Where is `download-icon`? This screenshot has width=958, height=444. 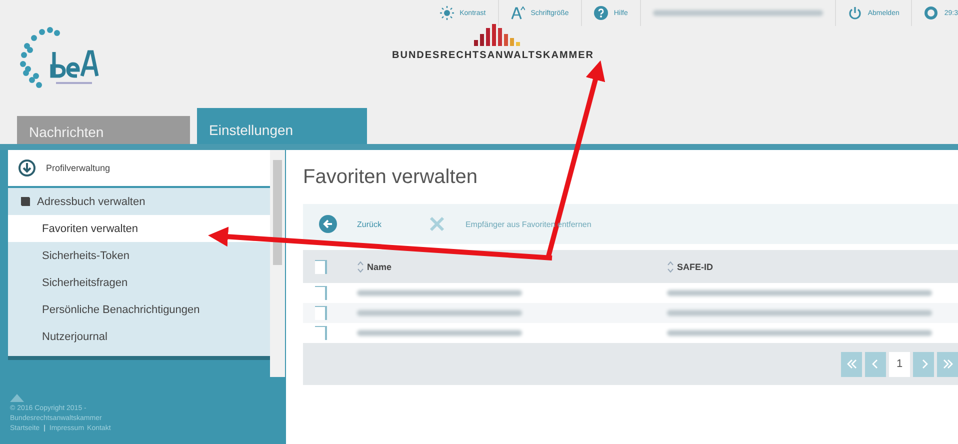
download-icon is located at coordinates (27, 168).